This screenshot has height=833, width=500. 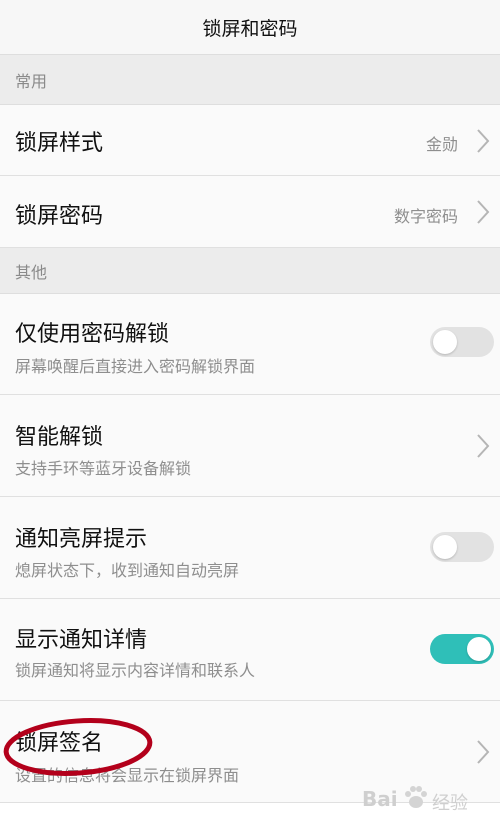 What do you see at coordinates (250, 650) in the screenshot?
I see `show-notification-details-row: 显示通知详情 锁屏通知将显示内容详情和联系人` at bounding box center [250, 650].